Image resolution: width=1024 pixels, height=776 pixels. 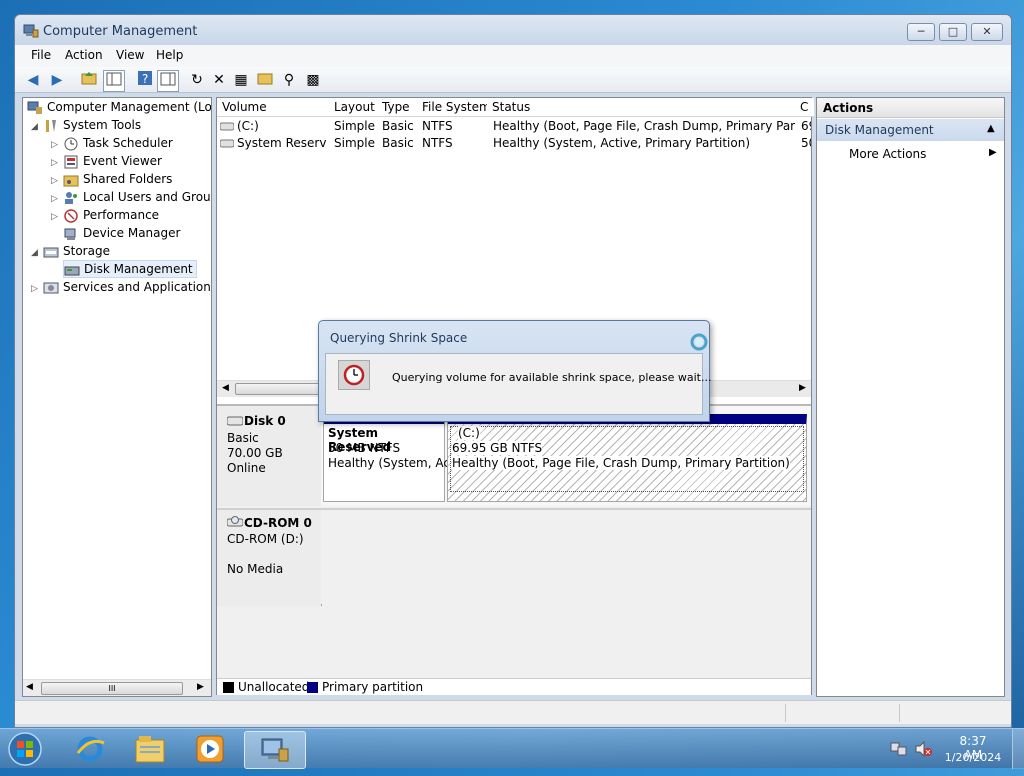 I want to click on delete-icon: ✕, so click(x=219, y=80).